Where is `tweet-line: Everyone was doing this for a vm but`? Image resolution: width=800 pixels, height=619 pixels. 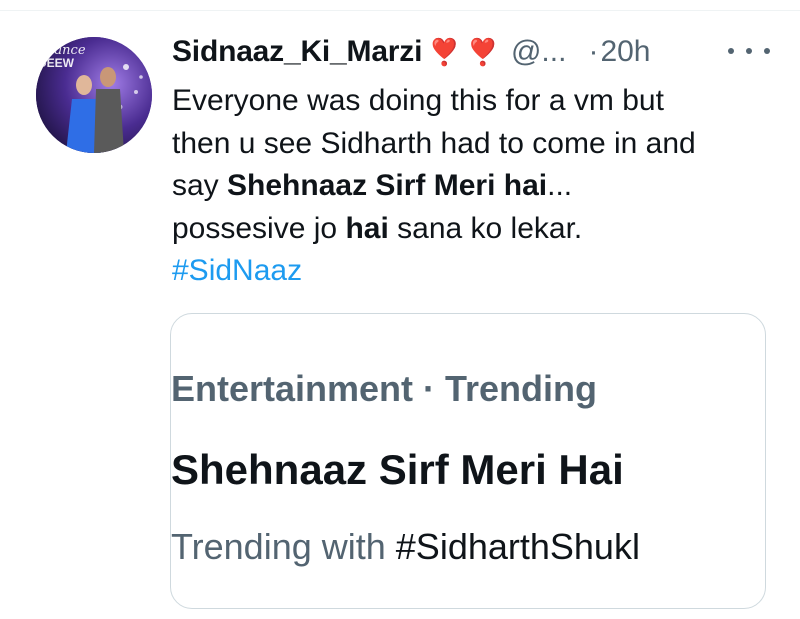 tweet-line: Everyone was doing this for a vm but is located at coordinates (477, 101).